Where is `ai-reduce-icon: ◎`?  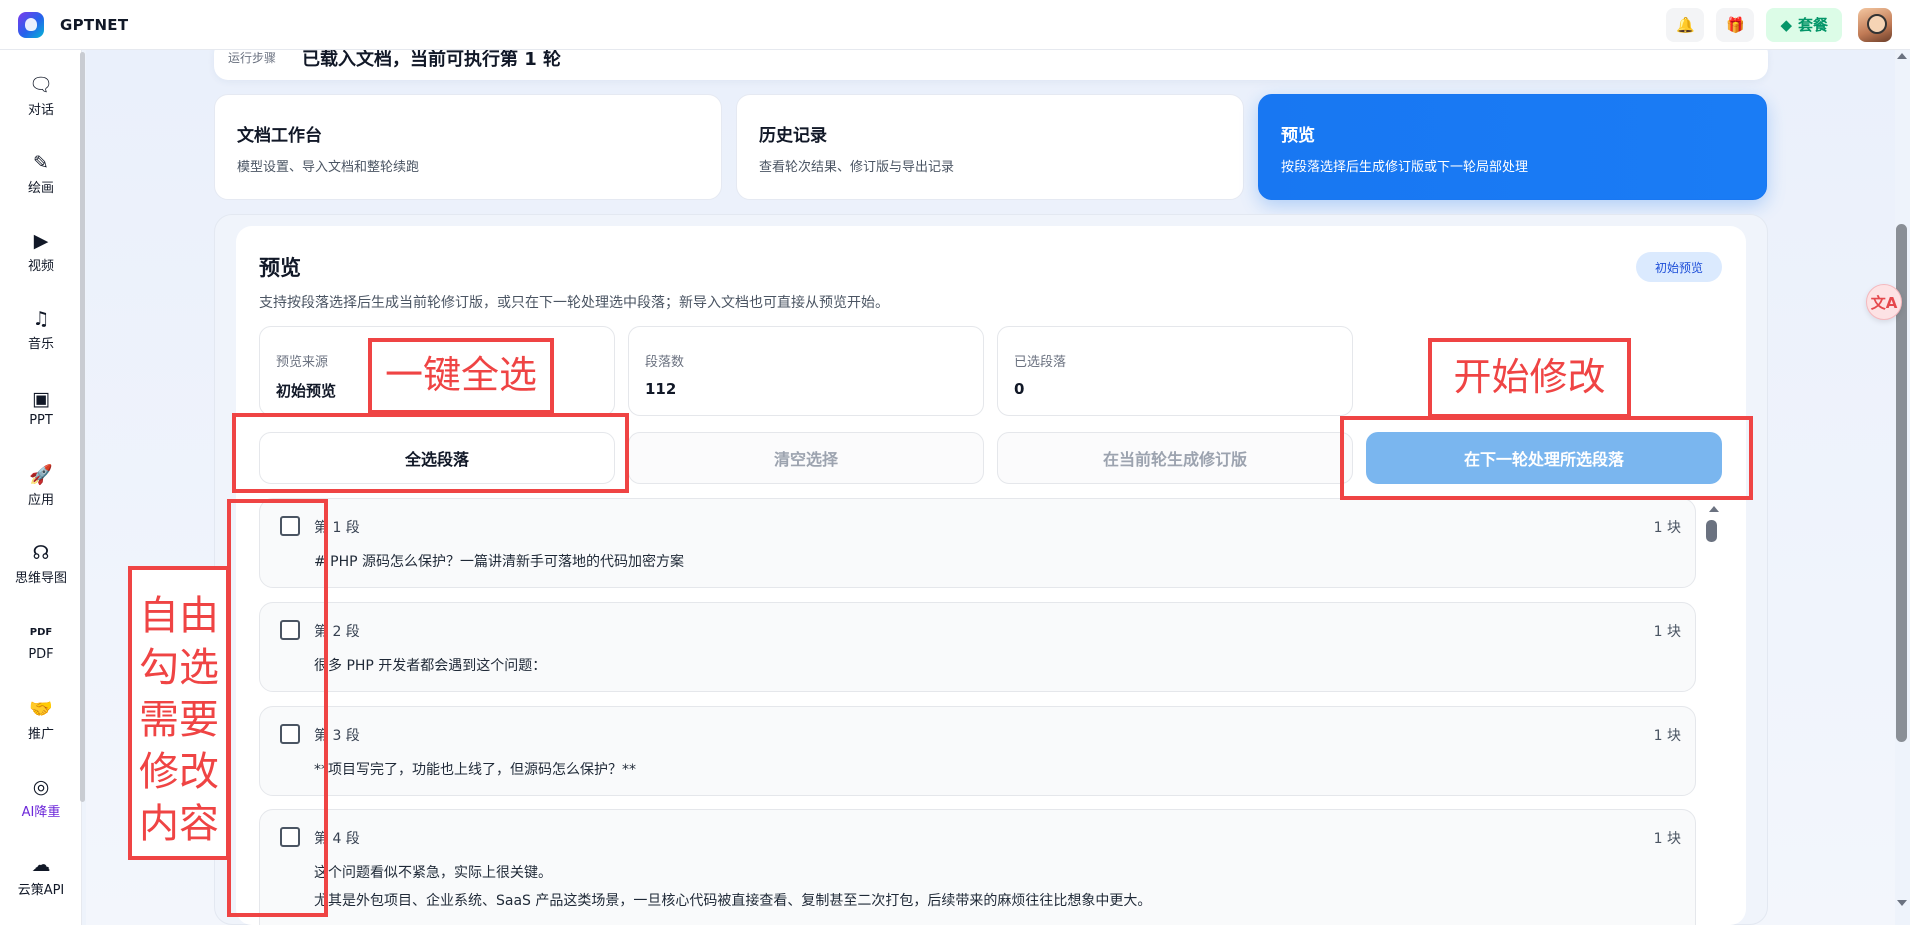 ai-reduce-icon: ◎ is located at coordinates (41, 787).